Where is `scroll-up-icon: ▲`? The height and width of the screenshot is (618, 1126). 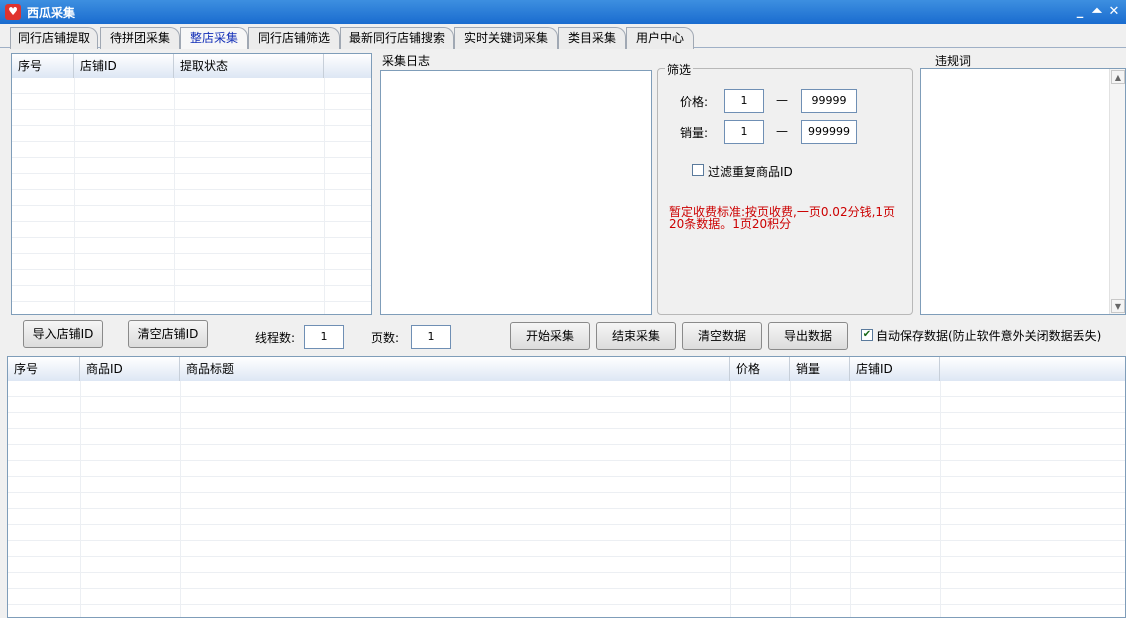
scroll-up-icon: ▲ is located at coordinates (1118, 77).